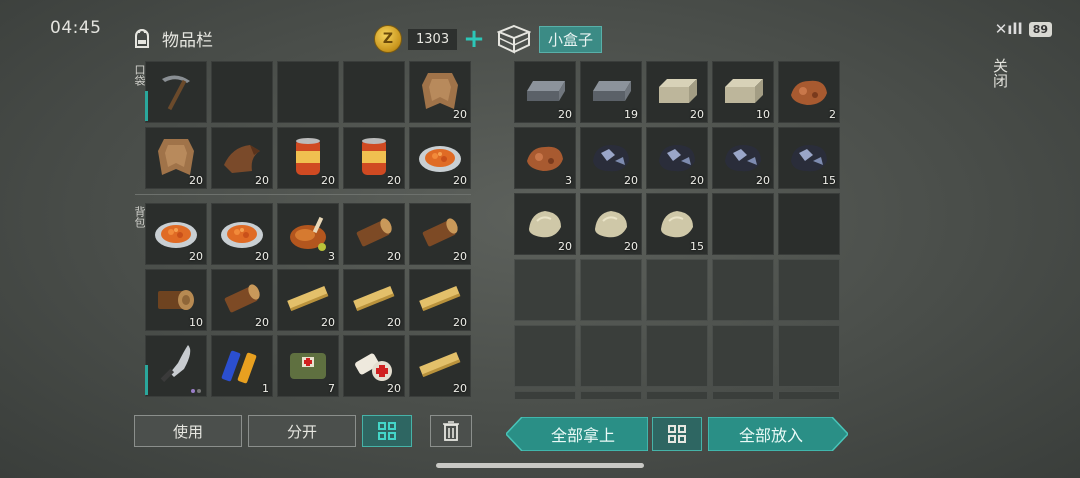  I want to click on backpack-slot: 7, so click(308, 366).